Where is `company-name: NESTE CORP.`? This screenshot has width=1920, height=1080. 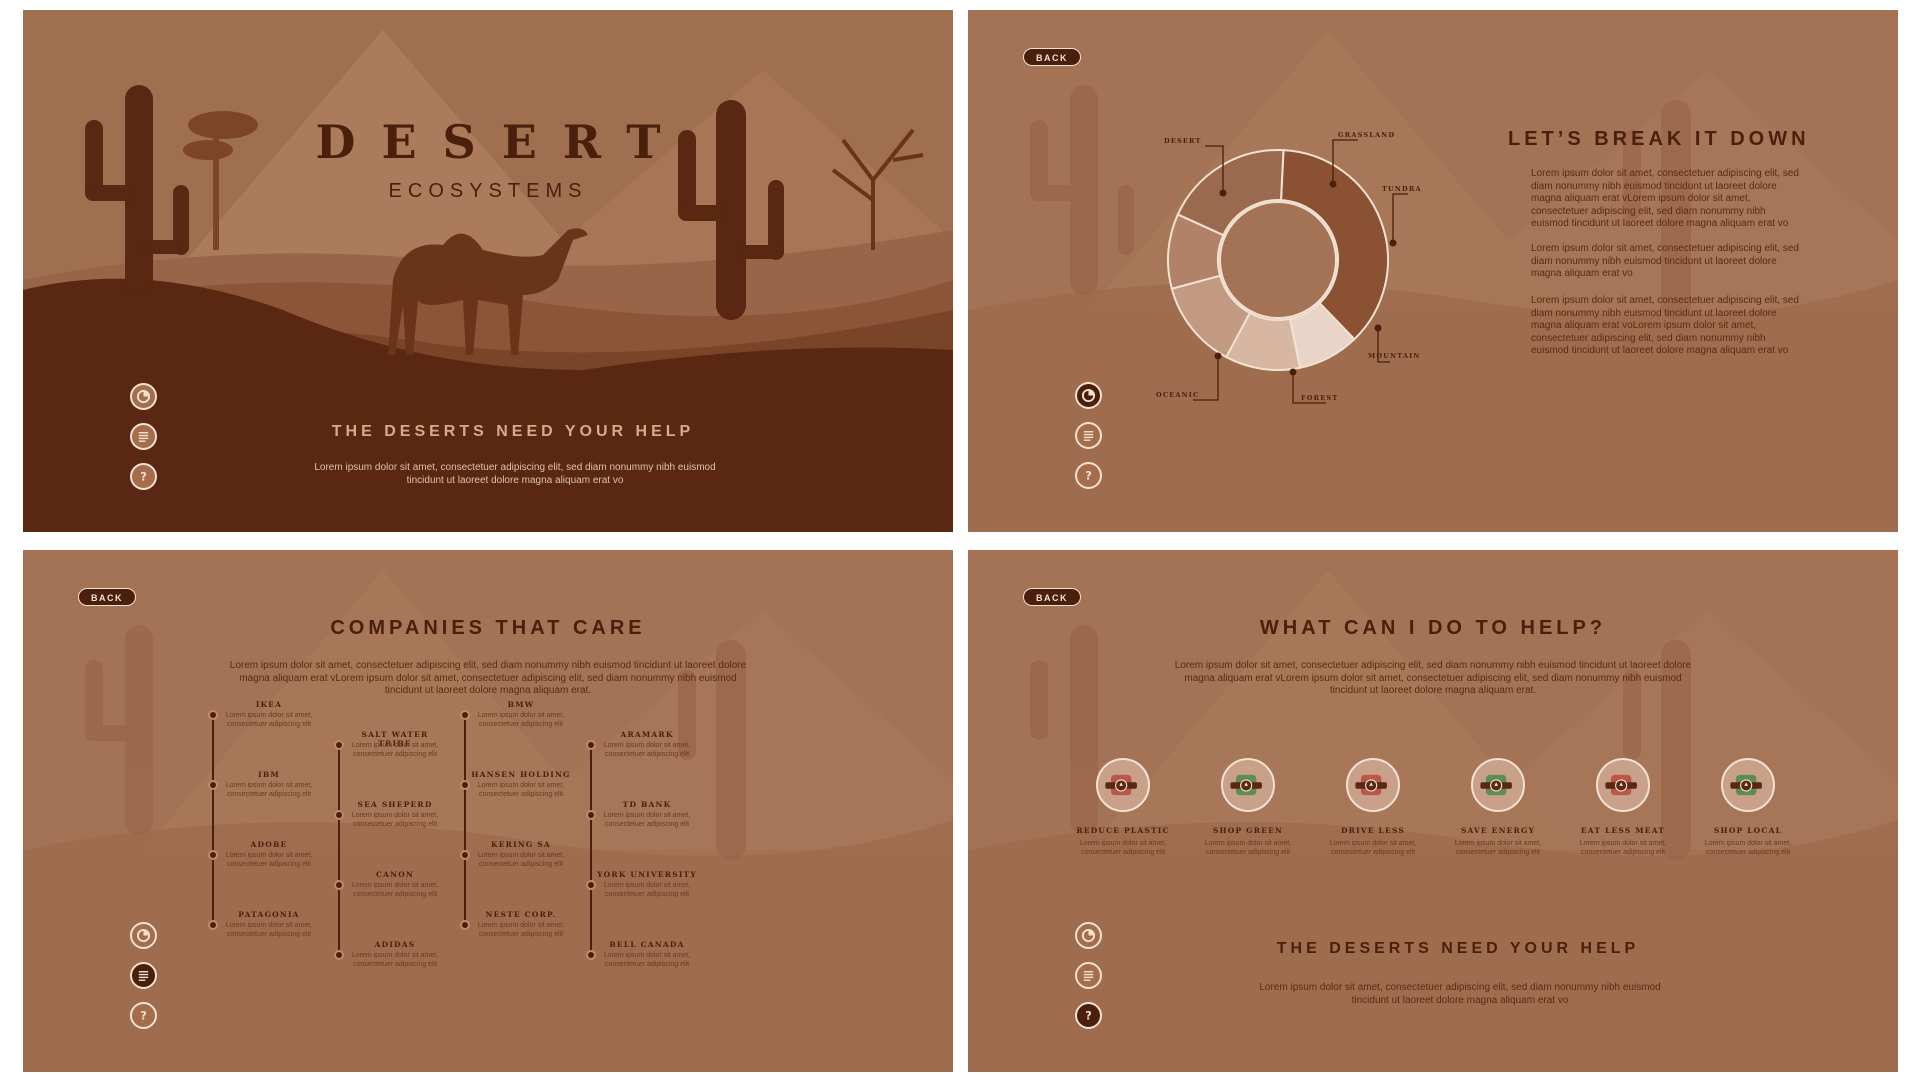 company-name: NESTE CORP. is located at coordinates (521, 914).